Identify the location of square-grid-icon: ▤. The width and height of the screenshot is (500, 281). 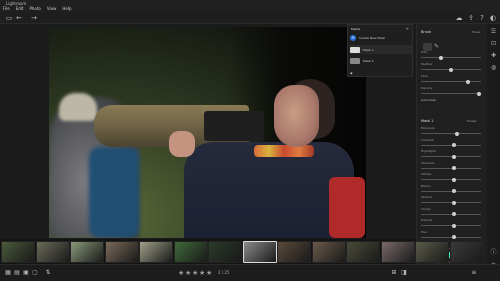
(17, 273).